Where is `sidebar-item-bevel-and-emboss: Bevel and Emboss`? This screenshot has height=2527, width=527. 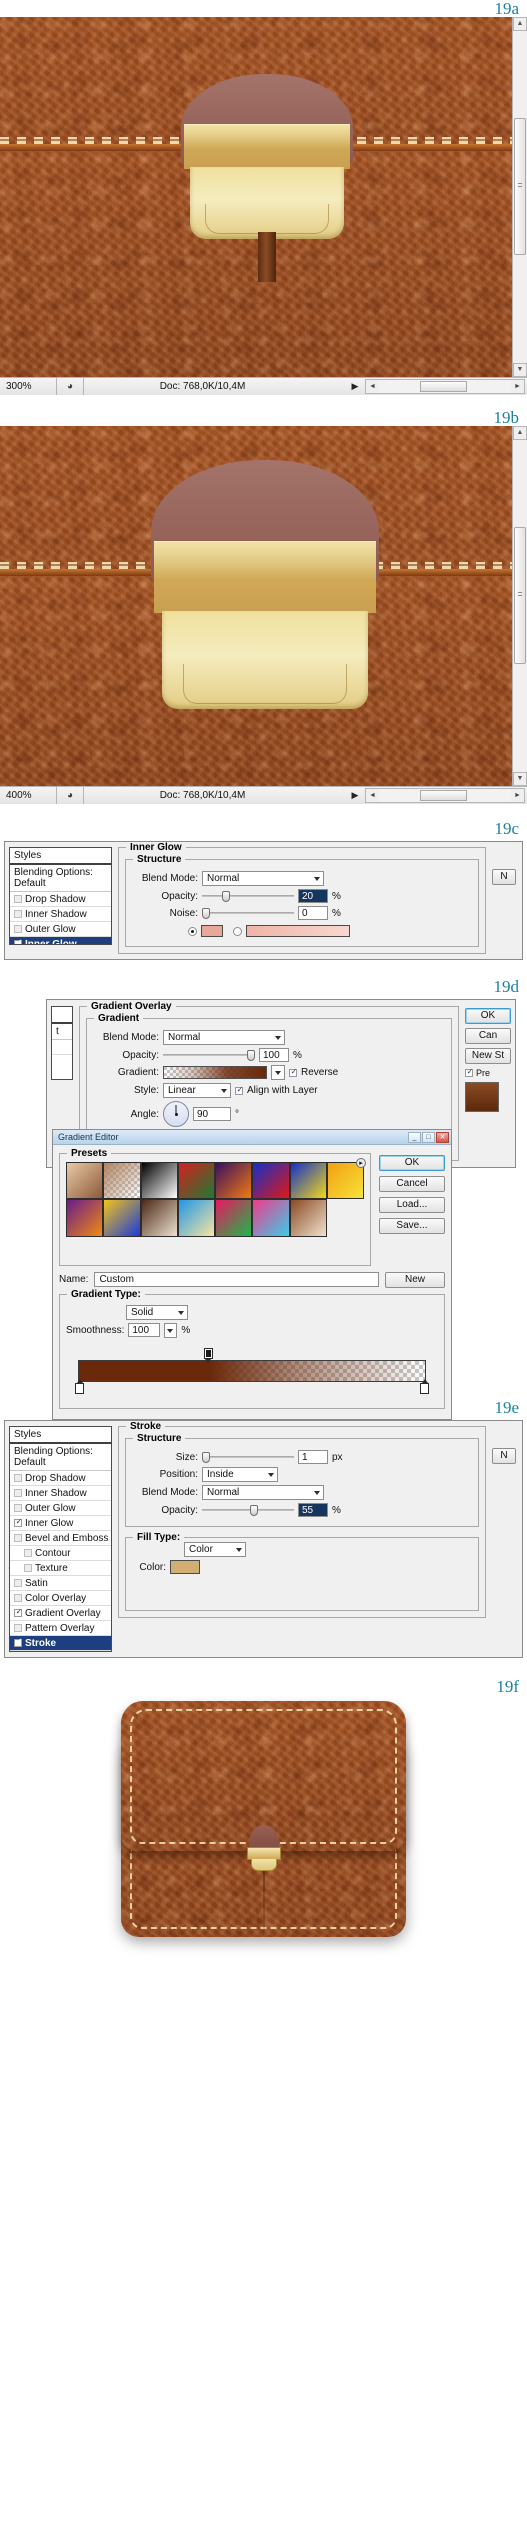 sidebar-item-bevel-and-emboss: Bevel and Emboss is located at coordinates (60, 1538).